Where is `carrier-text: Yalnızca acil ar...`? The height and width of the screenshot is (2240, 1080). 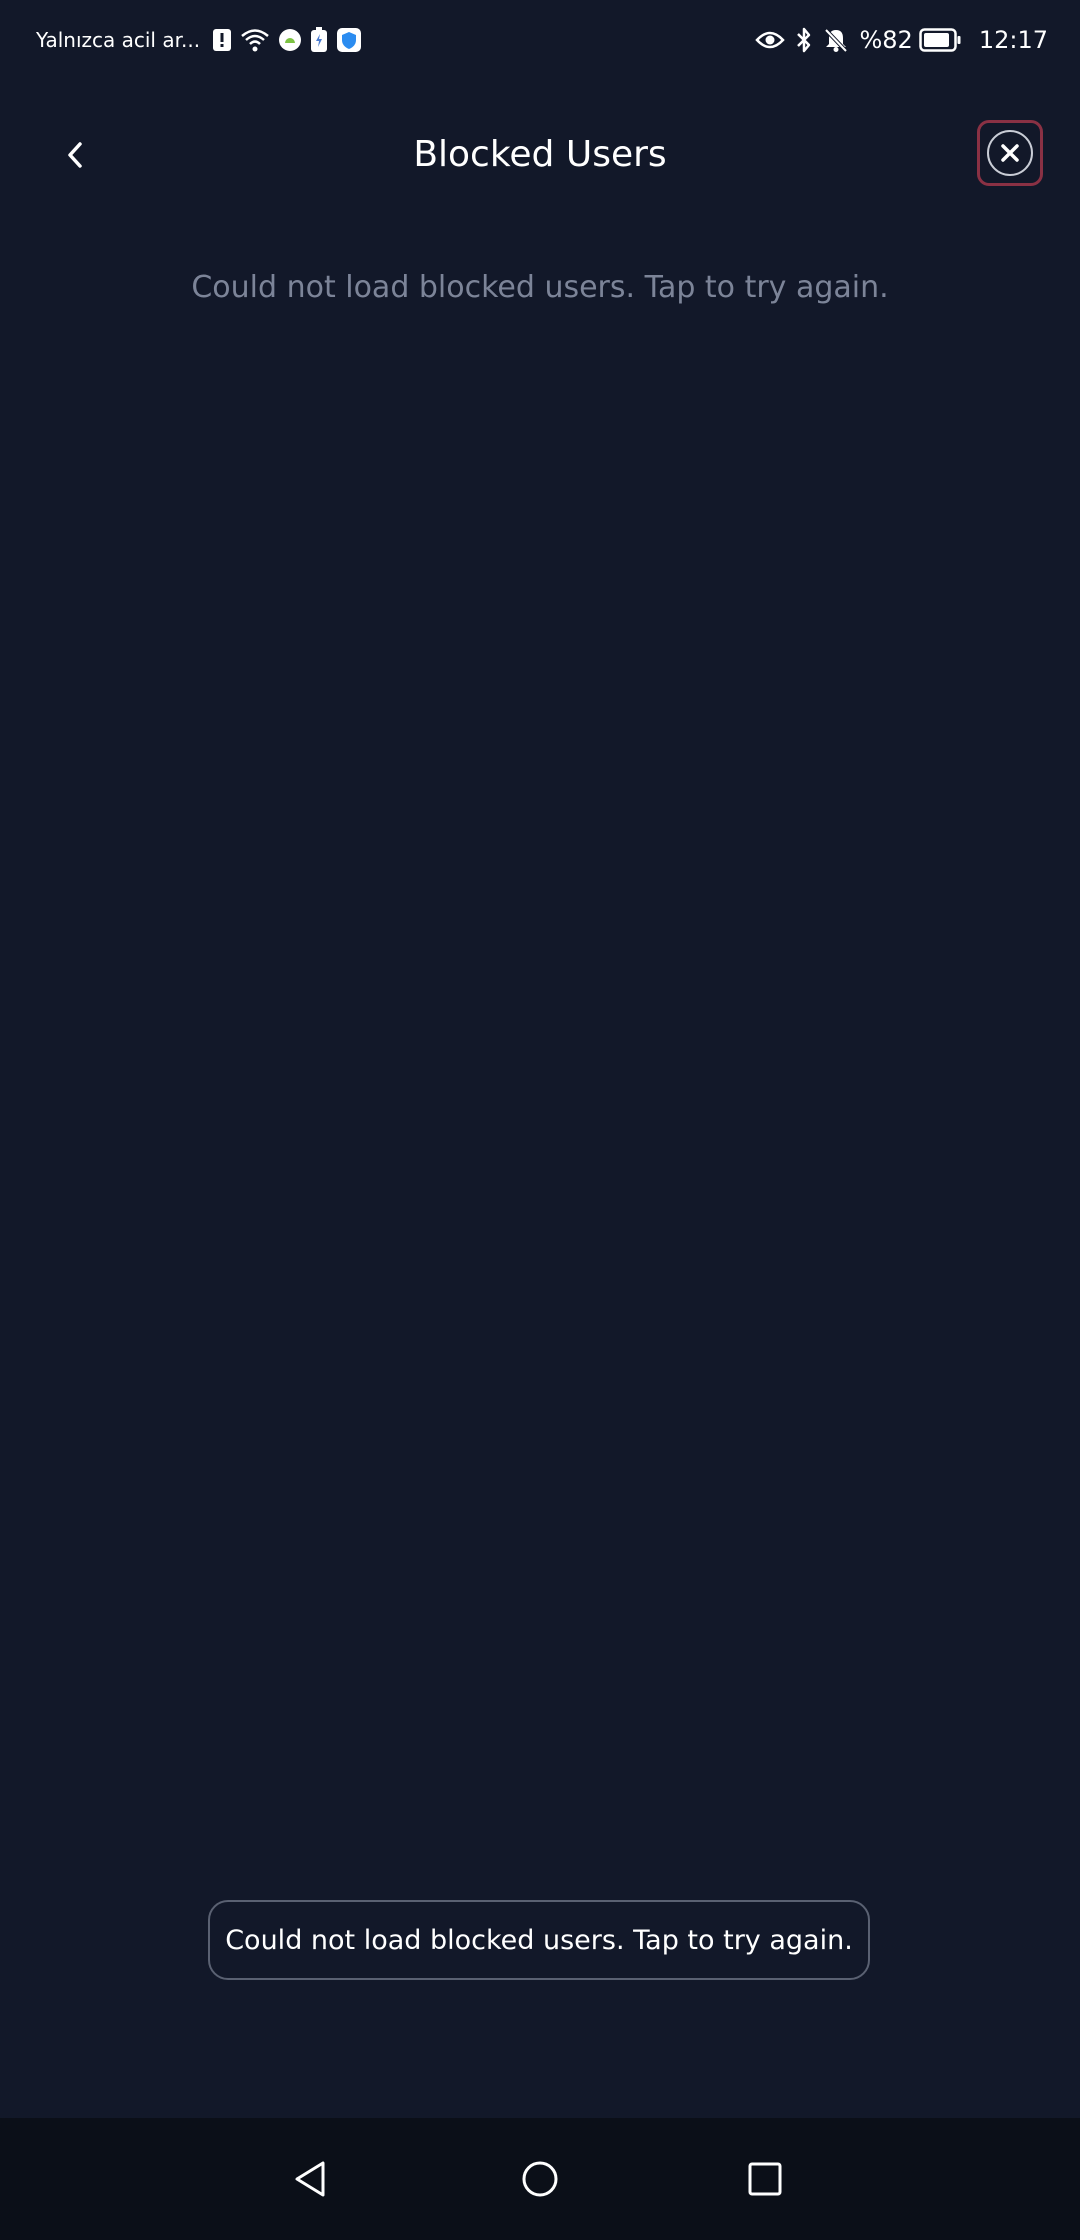
carrier-text: Yalnızca acil ar... is located at coordinates (118, 40).